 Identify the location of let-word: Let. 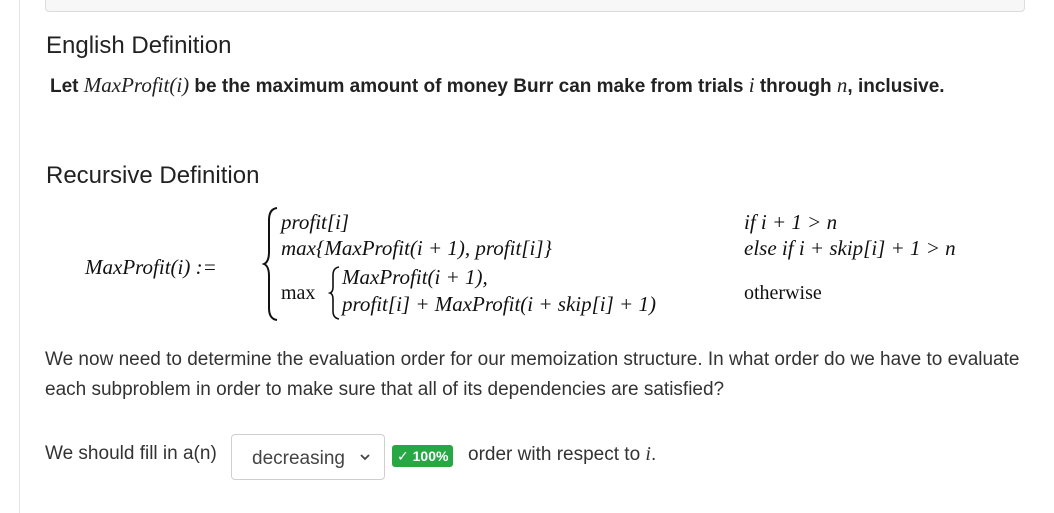
(64, 86).